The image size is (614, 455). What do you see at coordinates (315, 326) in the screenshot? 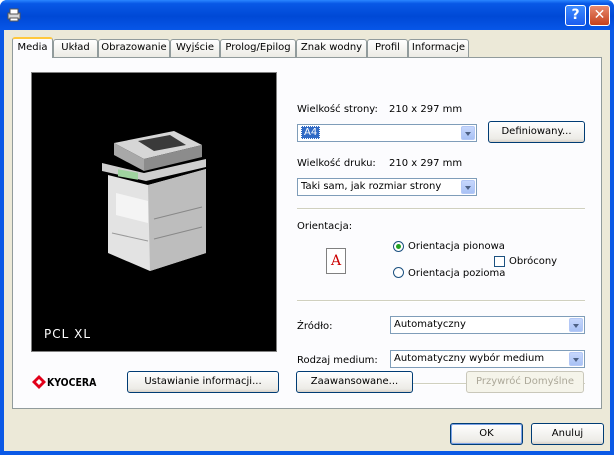
I see `source-label: Źródło:` at bounding box center [315, 326].